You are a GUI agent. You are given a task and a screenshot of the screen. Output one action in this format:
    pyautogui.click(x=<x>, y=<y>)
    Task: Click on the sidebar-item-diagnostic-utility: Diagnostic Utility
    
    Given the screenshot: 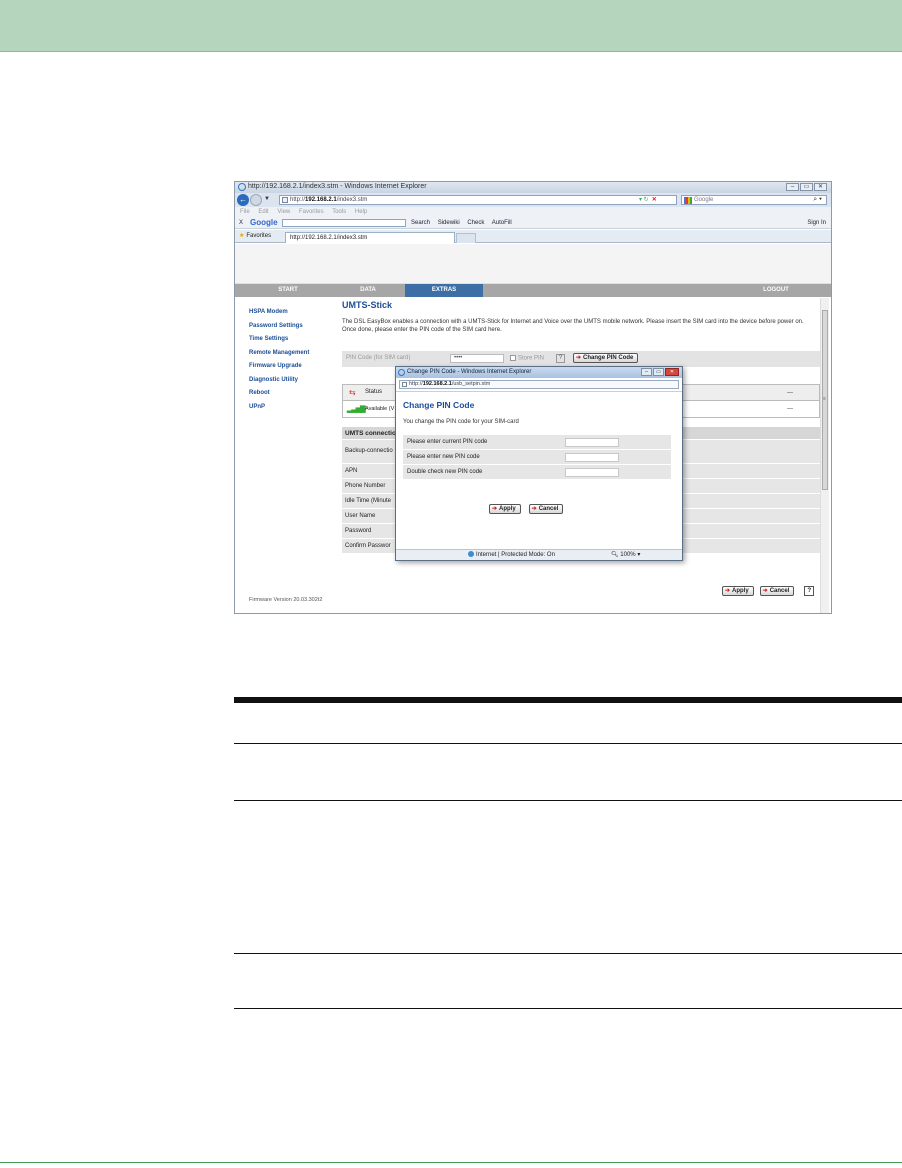 What is the action you would take?
    pyautogui.click(x=279, y=381)
    